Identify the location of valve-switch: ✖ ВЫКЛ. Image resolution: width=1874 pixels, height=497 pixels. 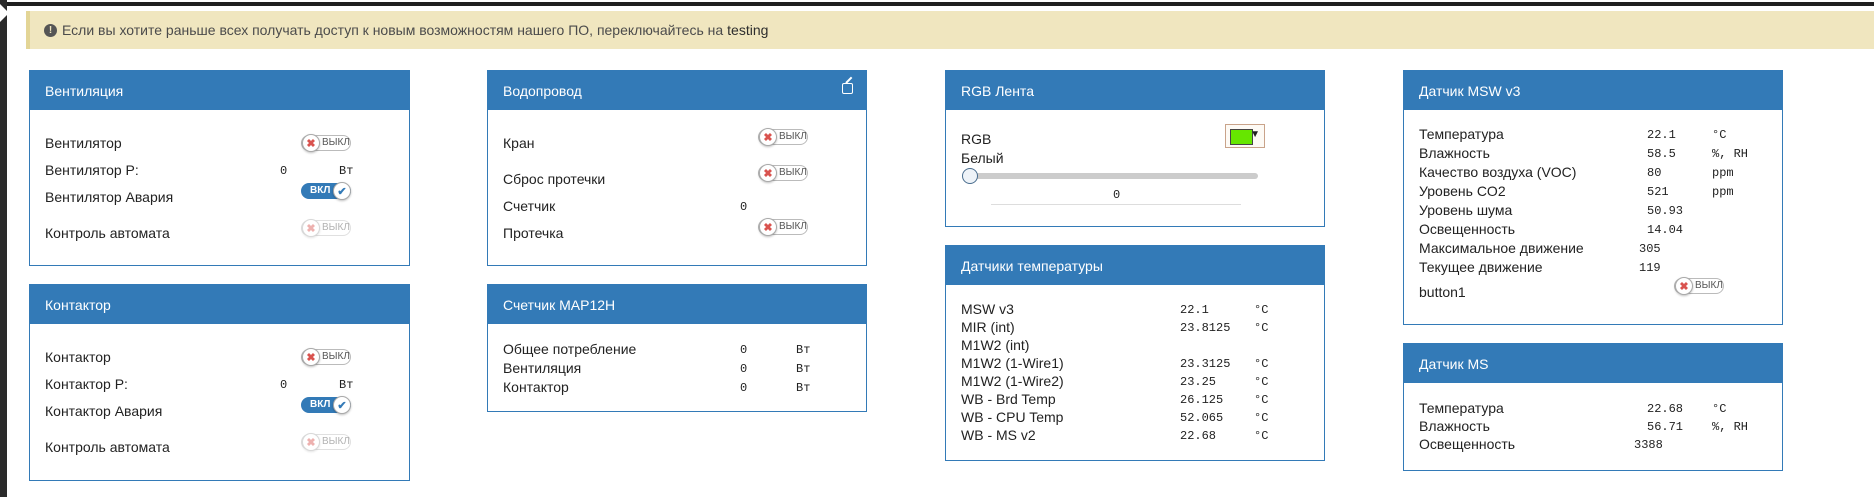
(783, 137).